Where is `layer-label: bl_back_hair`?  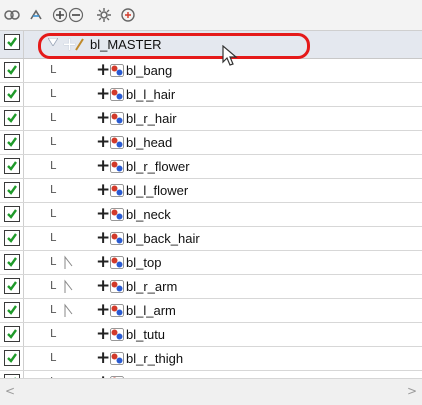 layer-label: bl_back_hair is located at coordinates (163, 238).